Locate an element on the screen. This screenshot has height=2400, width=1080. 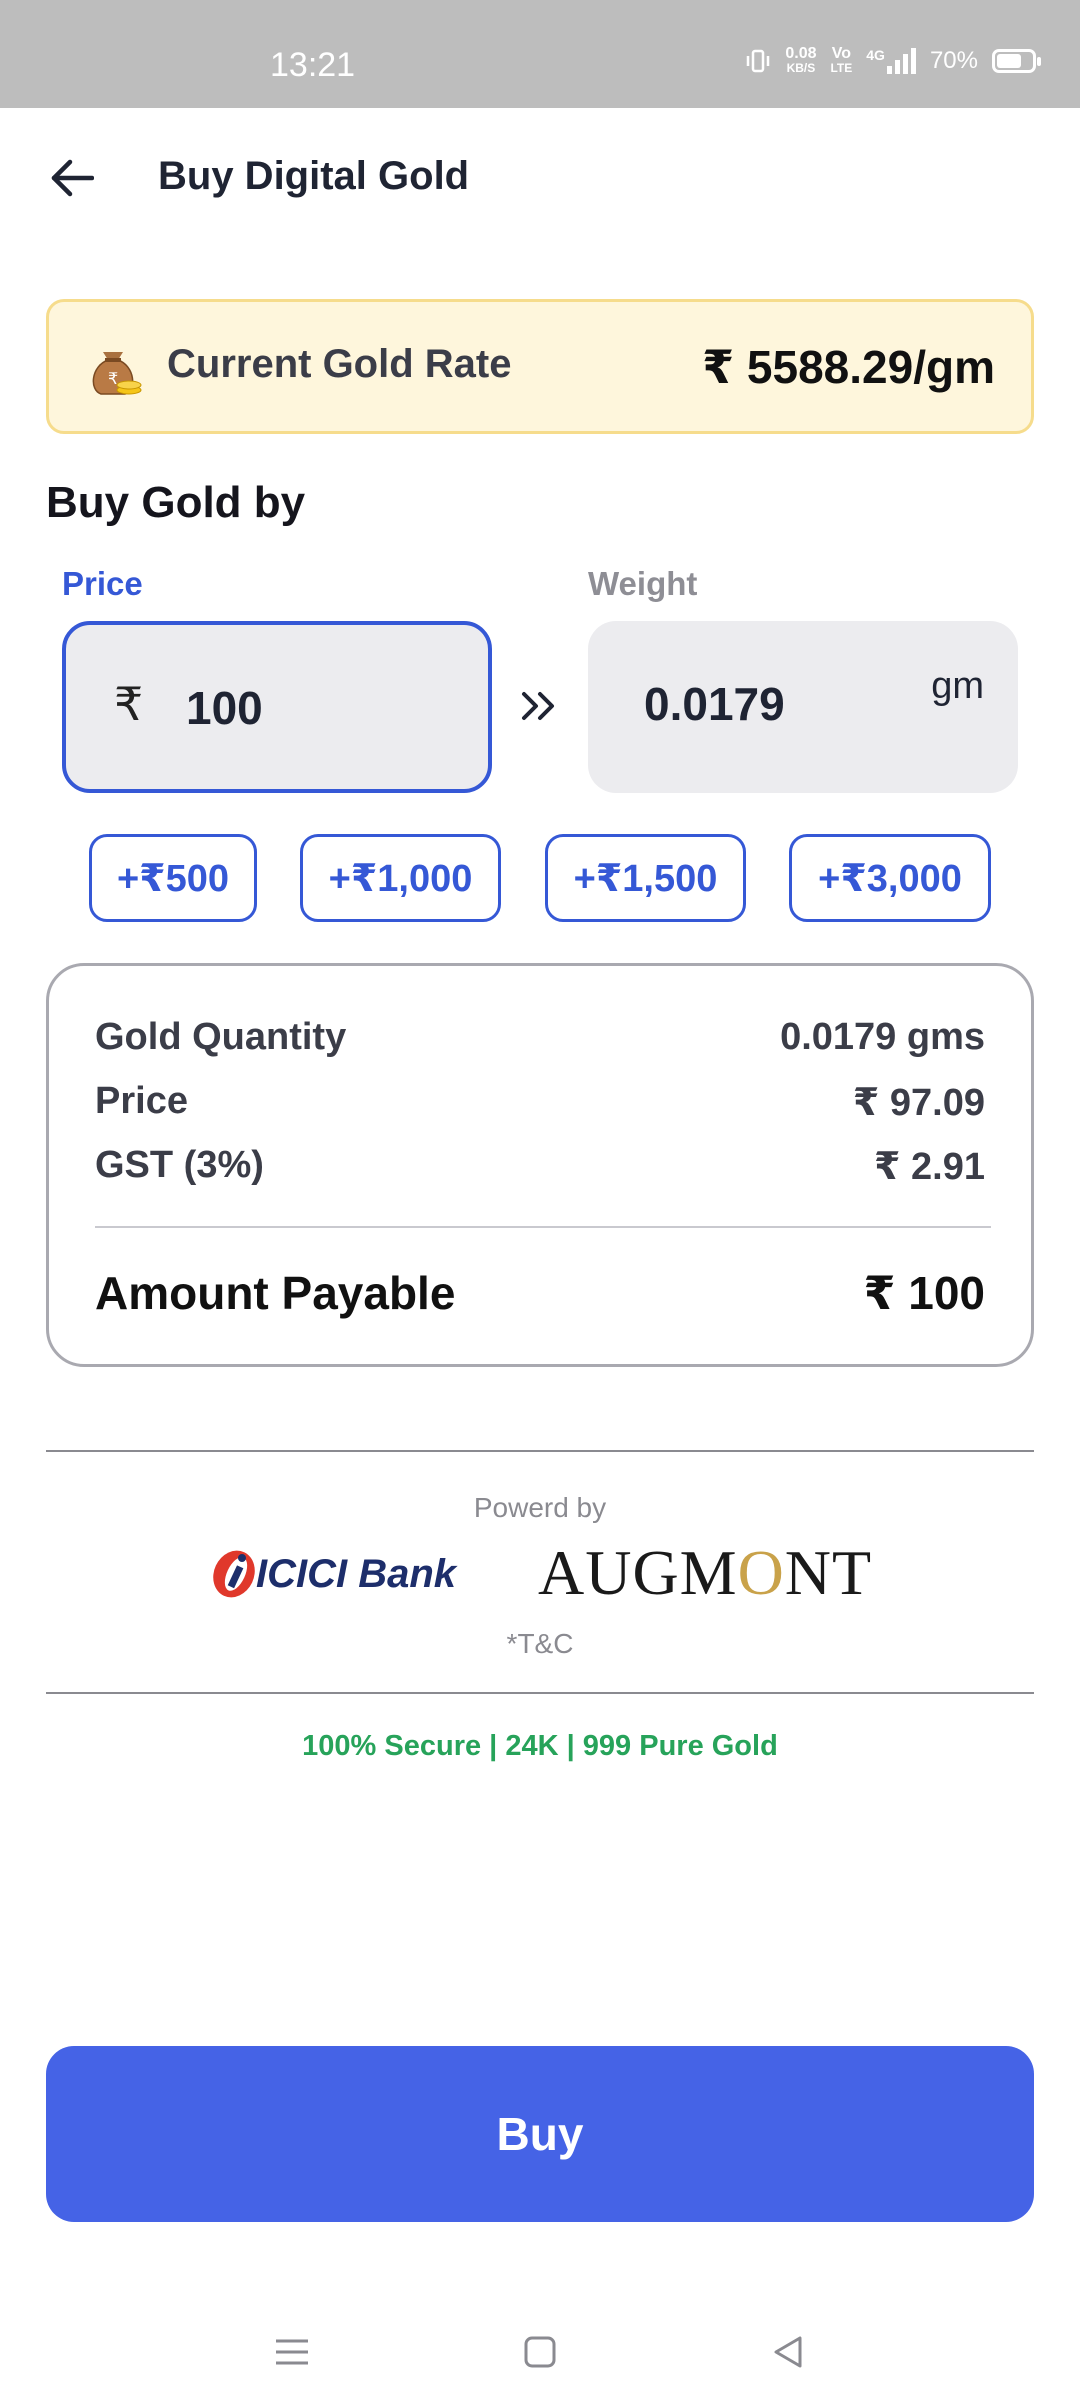
gold-rate-card: ₹ Current Gold Rate ₹ 5588.29/gm is located at coordinates (540, 366).